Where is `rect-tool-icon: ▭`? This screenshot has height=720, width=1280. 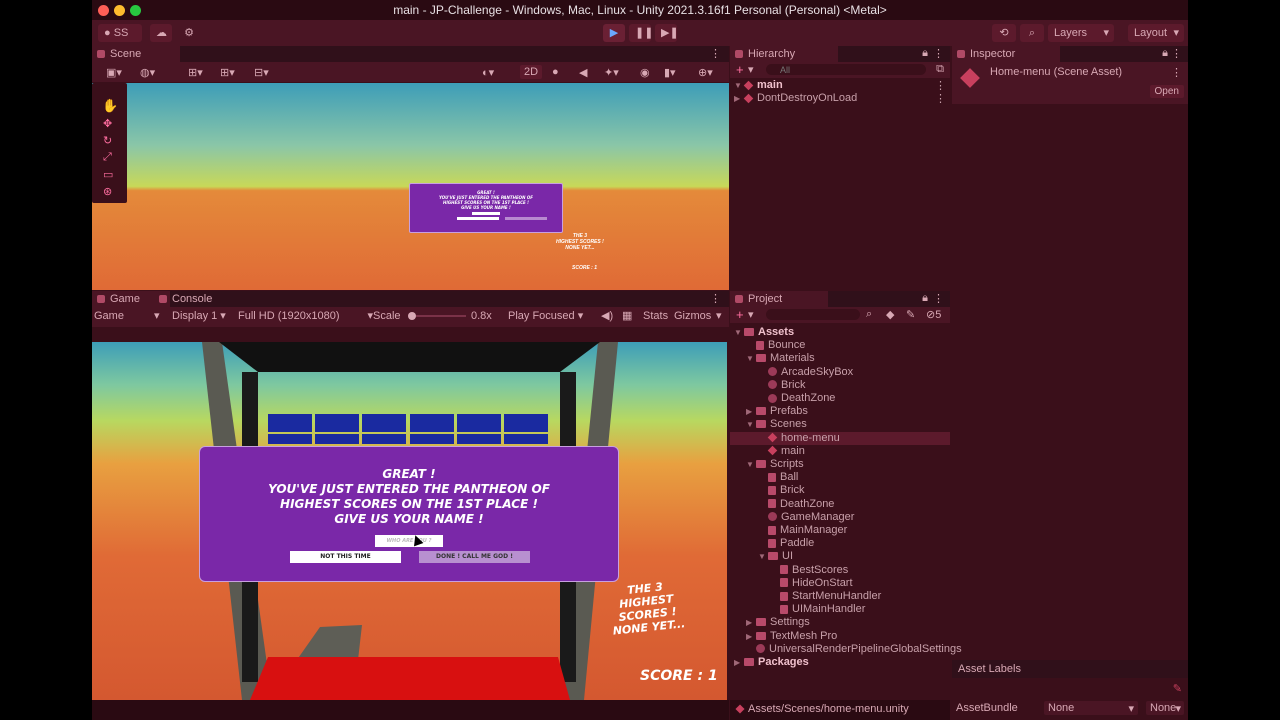 rect-tool-icon: ▭ is located at coordinates (108, 174).